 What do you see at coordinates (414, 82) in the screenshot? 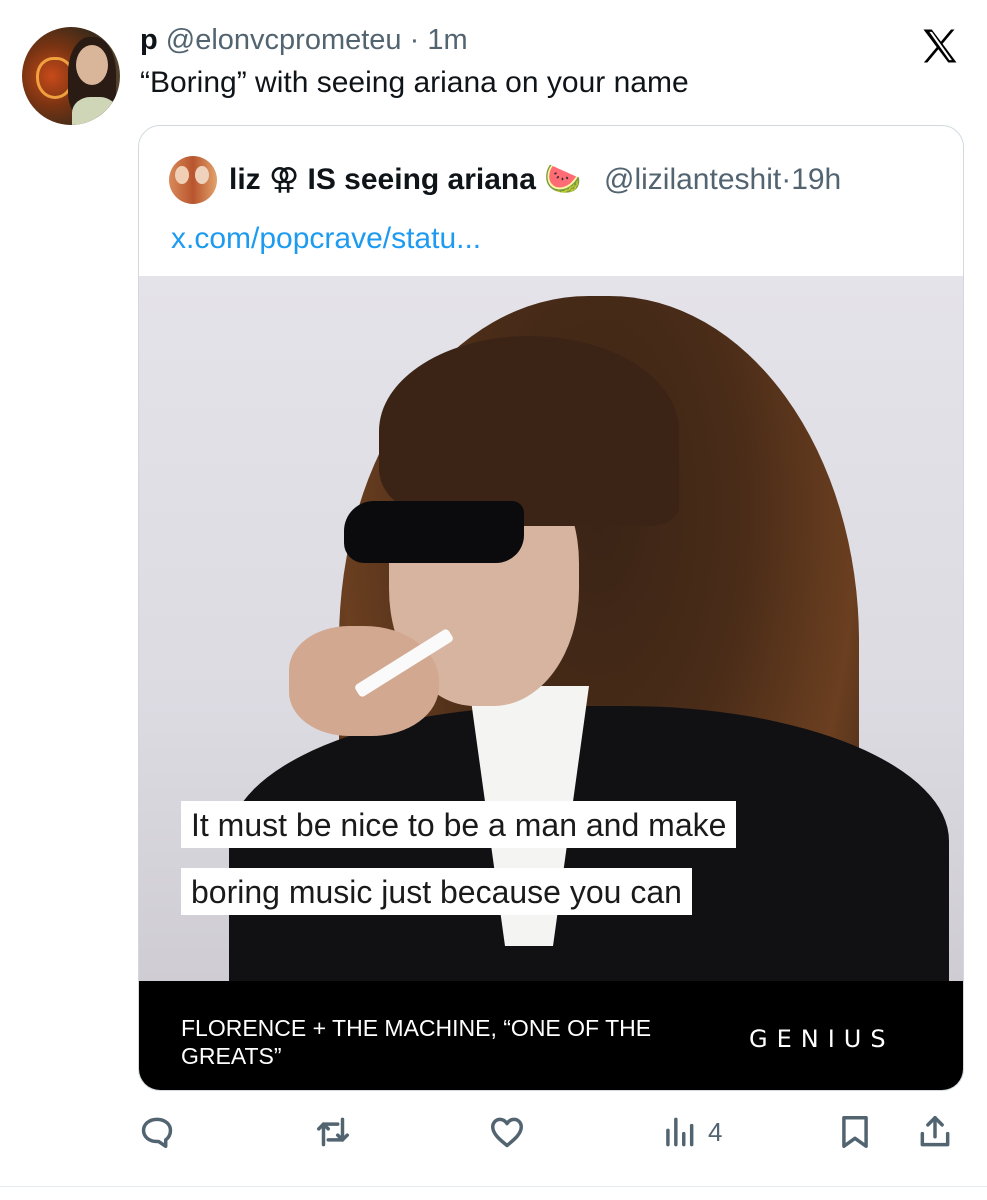
I see `tweet-text: “Boring” with seeing ariana on your name` at bounding box center [414, 82].